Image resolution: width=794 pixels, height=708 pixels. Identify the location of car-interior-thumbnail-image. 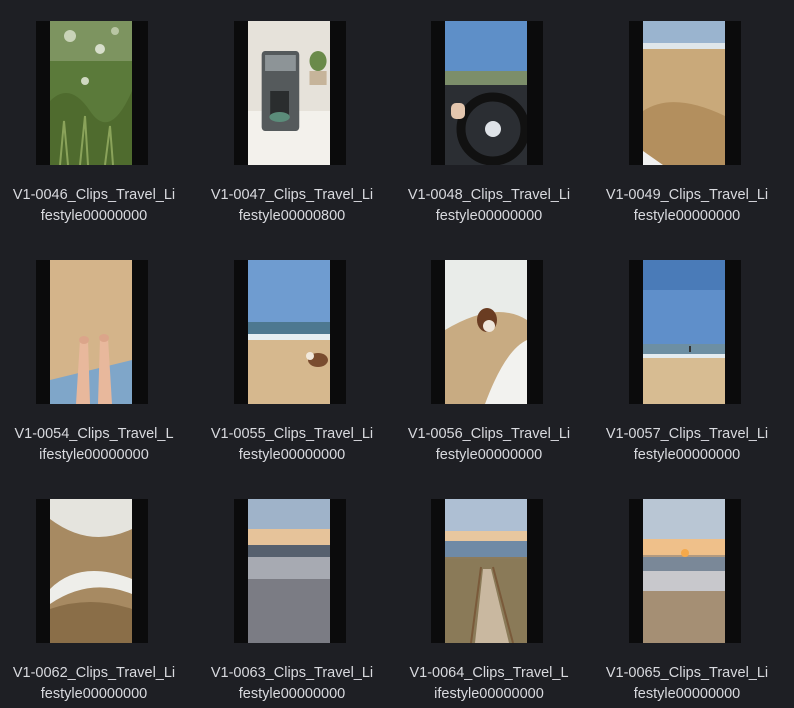
(486, 93).